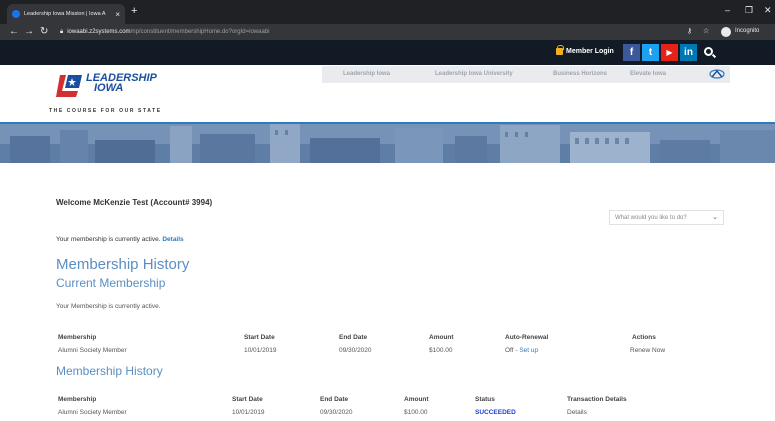  What do you see at coordinates (597, 399) in the screenshot?
I see `col-transaction-details: Transaction Details` at bounding box center [597, 399].